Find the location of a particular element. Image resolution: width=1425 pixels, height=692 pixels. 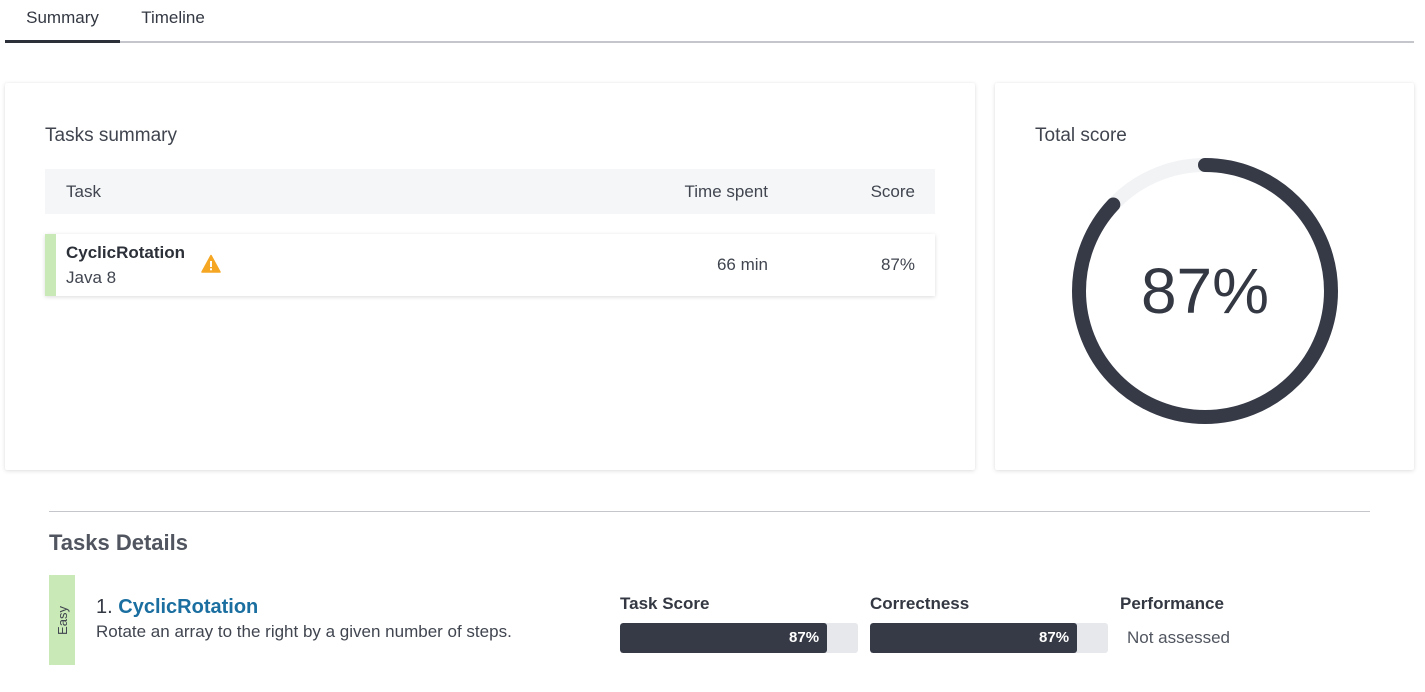

task-score-bar: 87% is located at coordinates (739, 638).